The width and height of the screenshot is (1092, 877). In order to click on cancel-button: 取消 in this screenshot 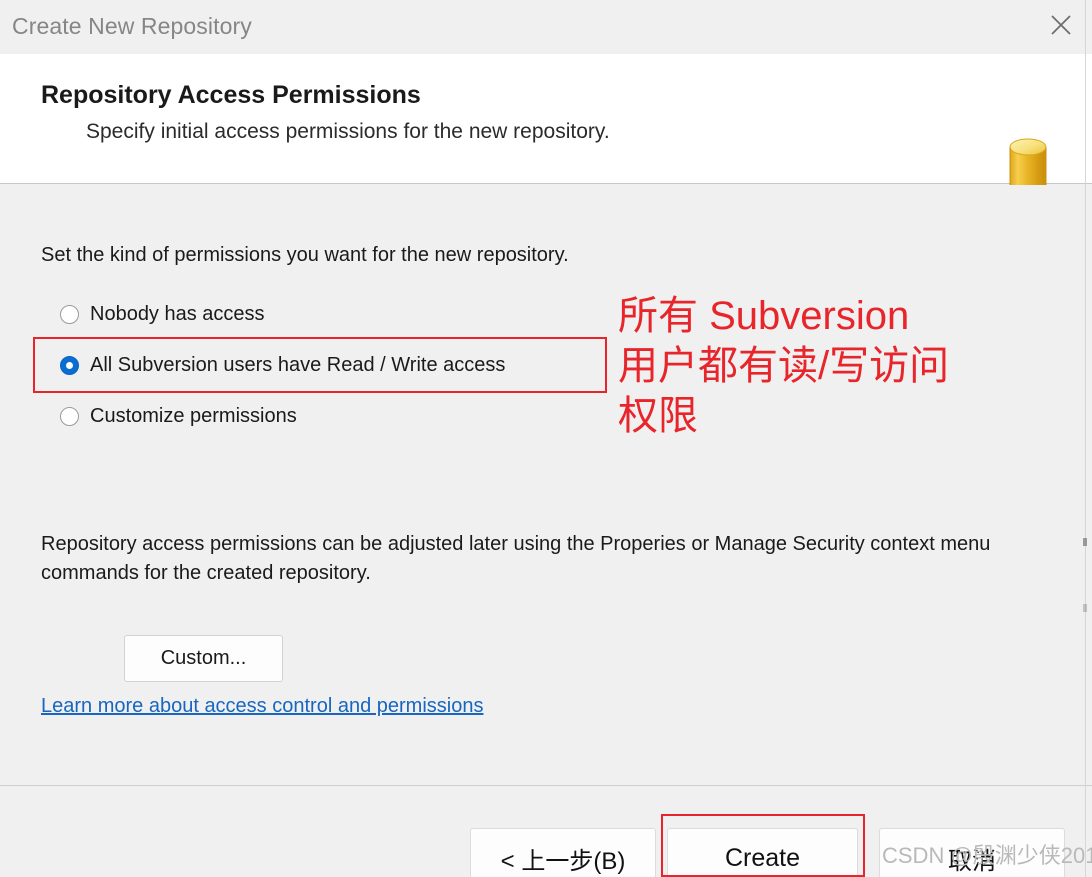, I will do `click(972, 852)`.